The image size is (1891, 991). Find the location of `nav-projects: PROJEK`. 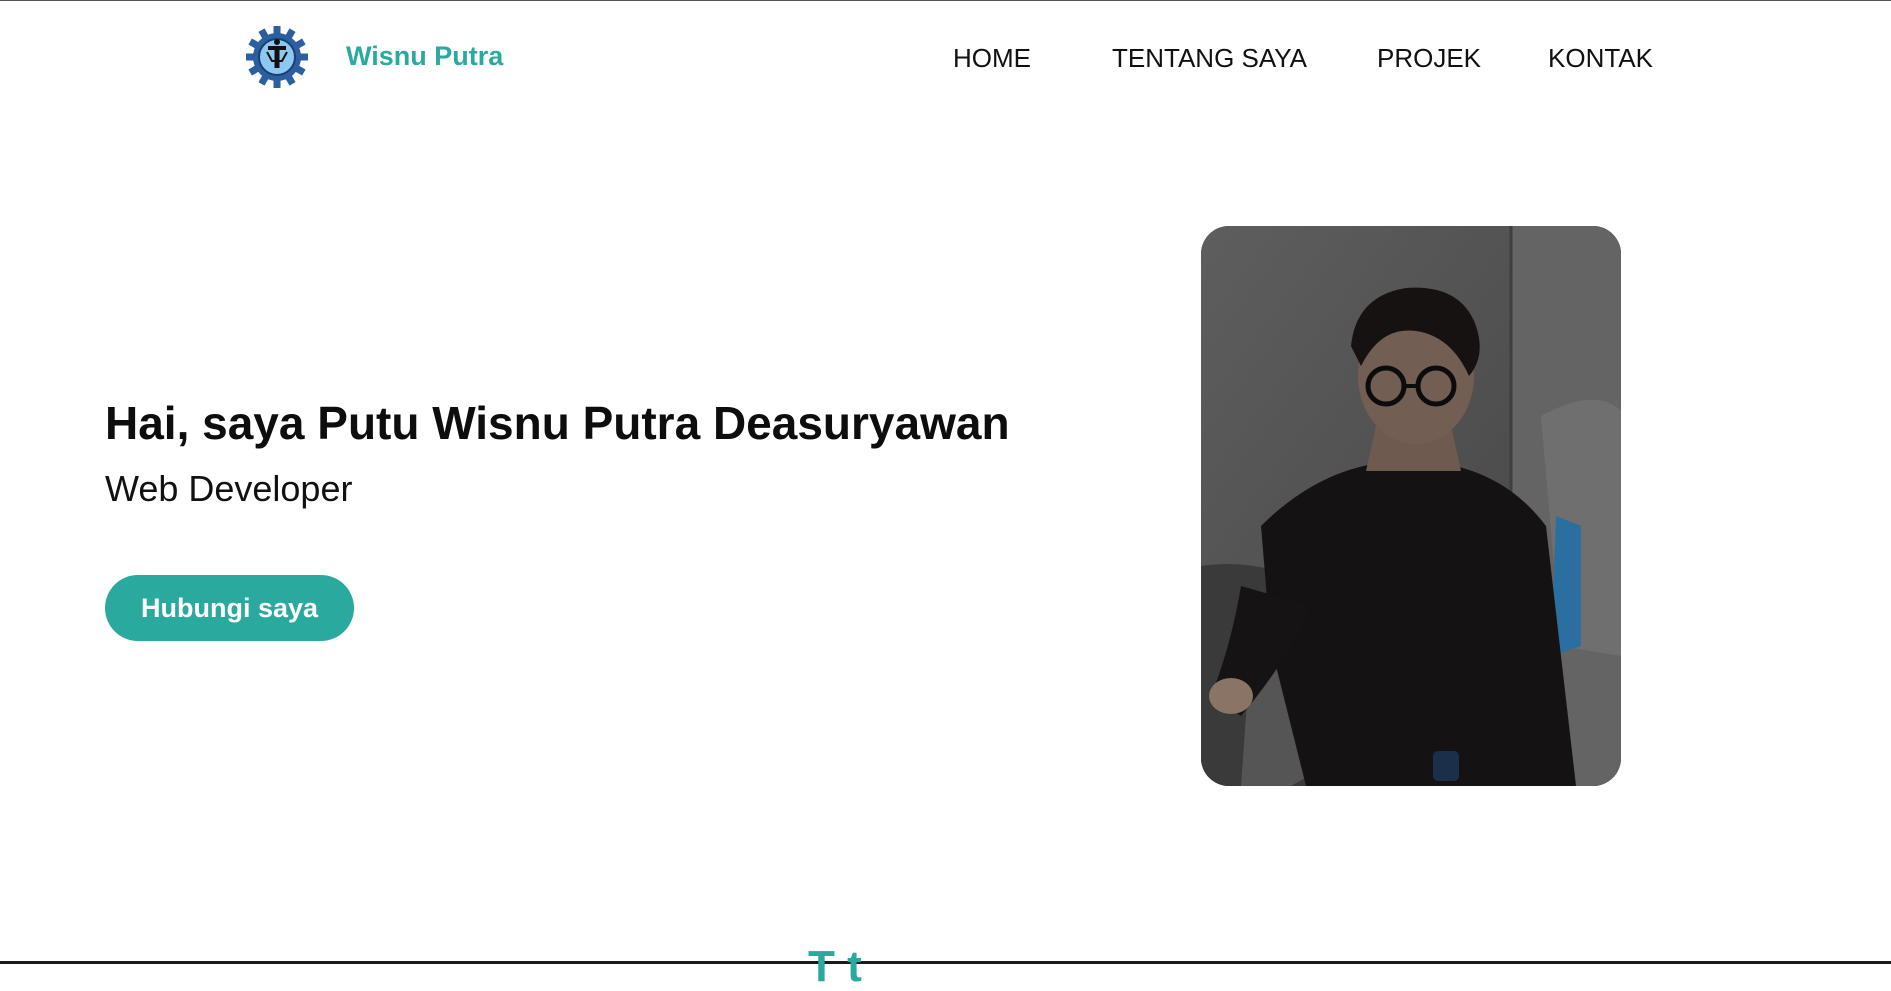

nav-projects: PROJEK is located at coordinates (1429, 58).